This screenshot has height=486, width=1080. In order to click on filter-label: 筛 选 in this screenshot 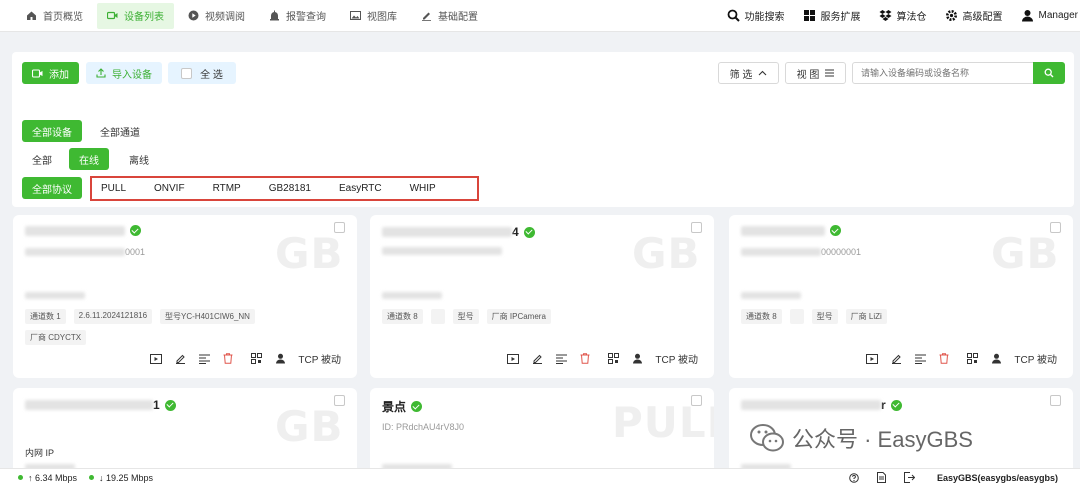, I will do `click(741, 75)`.